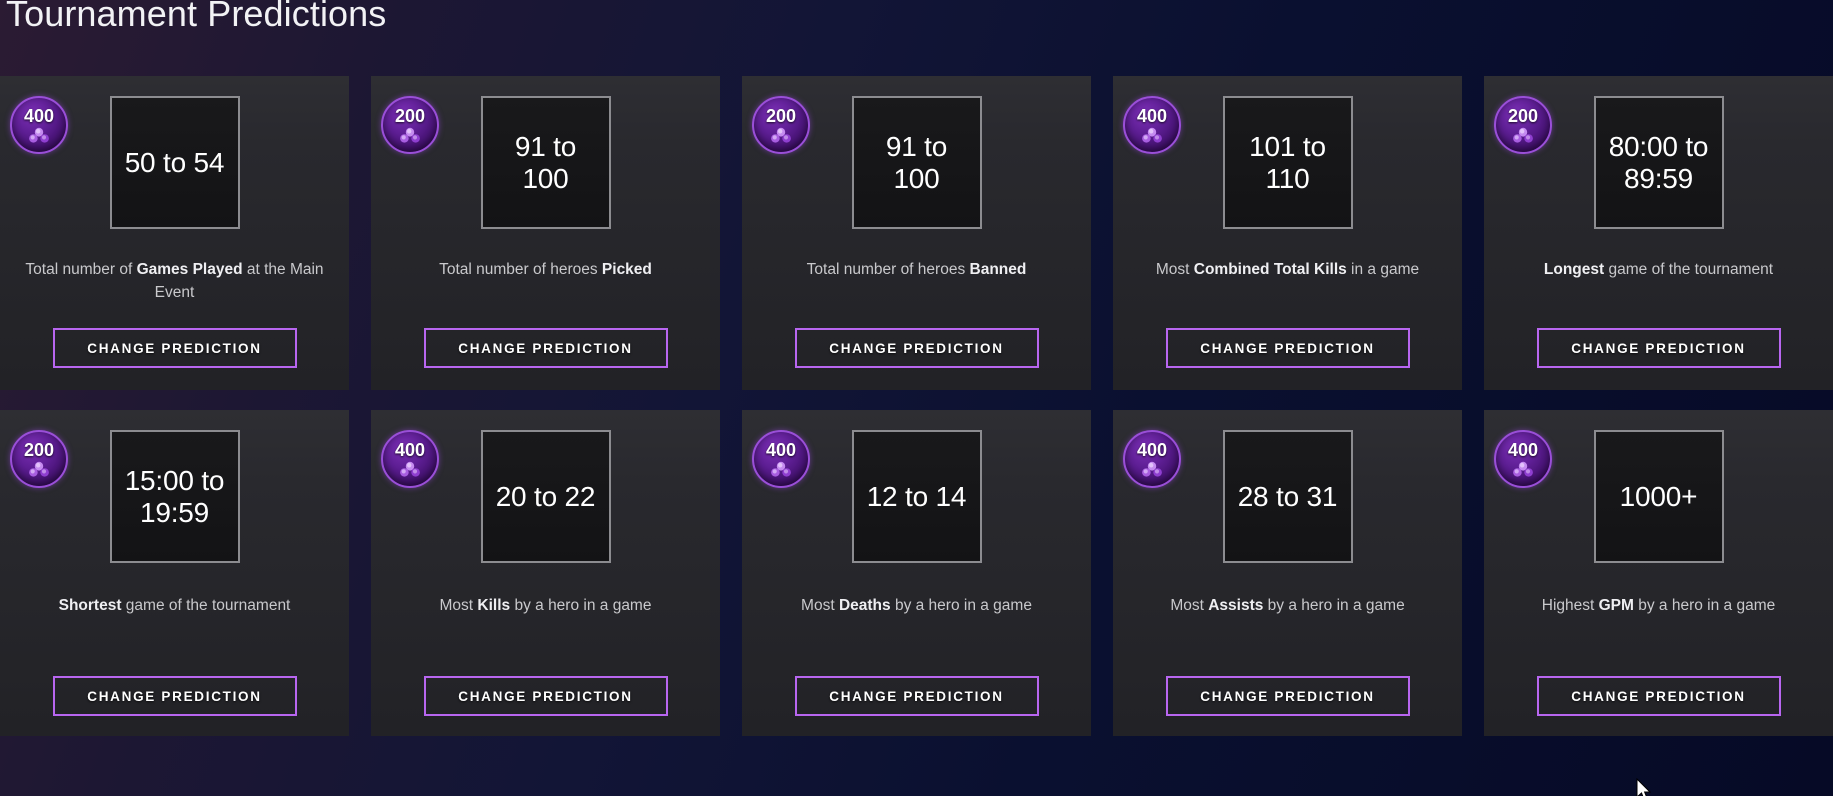  What do you see at coordinates (189, 269) in the screenshot?
I see `desc-highlight: Games Played` at bounding box center [189, 269].